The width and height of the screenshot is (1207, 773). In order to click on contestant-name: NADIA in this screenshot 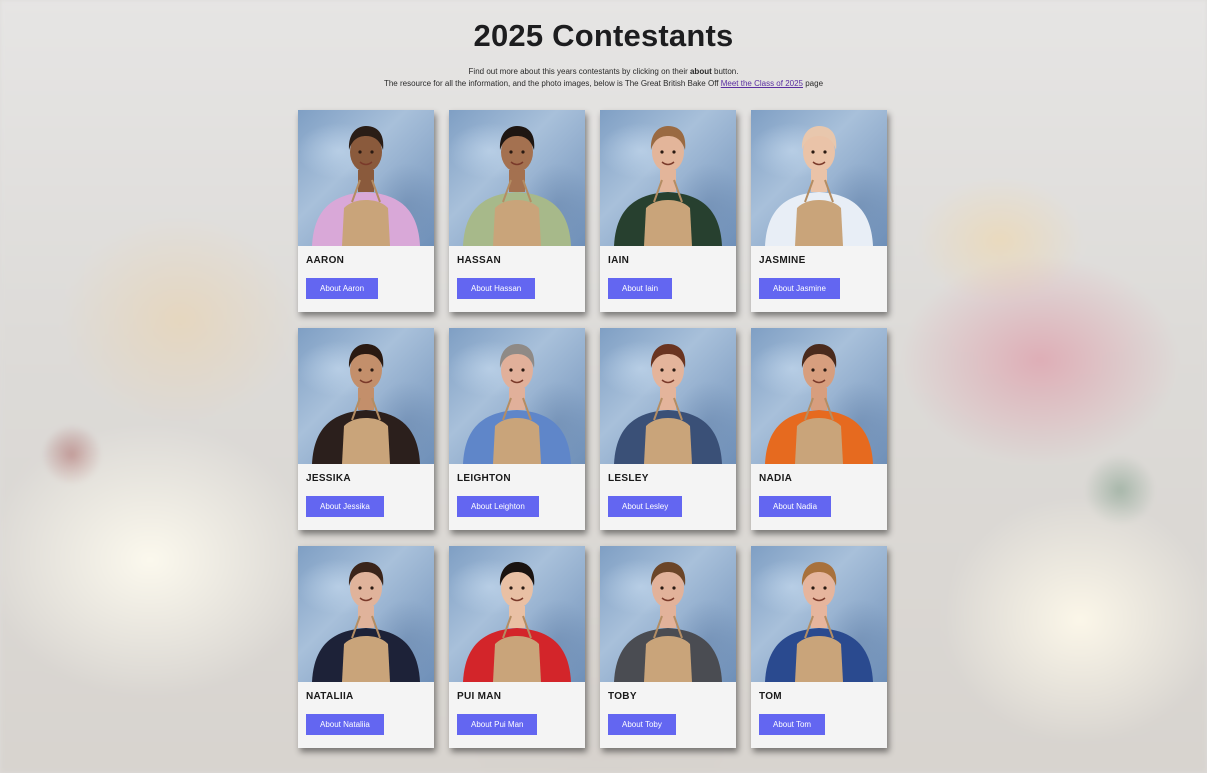, I will do `click(776, 478)`.